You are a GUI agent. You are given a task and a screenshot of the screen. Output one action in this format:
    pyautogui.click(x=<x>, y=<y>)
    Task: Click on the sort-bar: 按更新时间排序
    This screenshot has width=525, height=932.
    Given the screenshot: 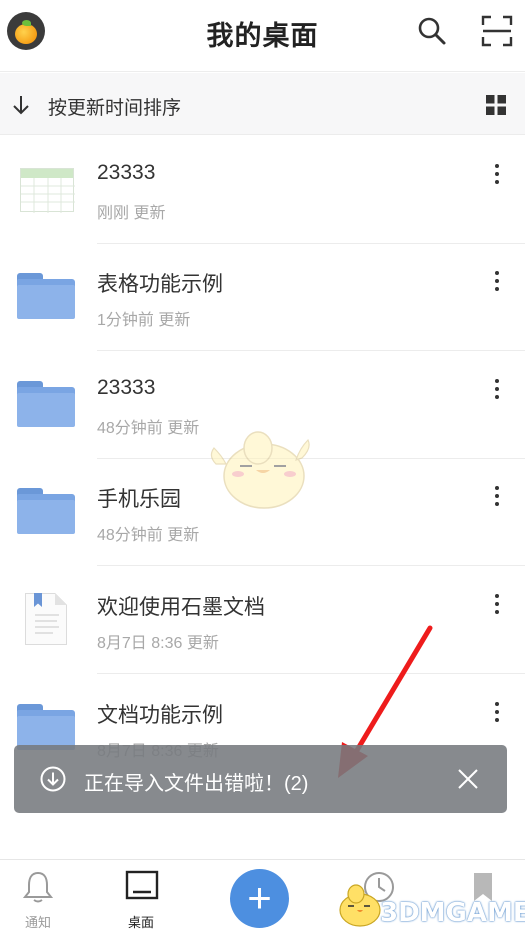 What is the action you would take?
    pyautogui.click(x=262, y=104)
    